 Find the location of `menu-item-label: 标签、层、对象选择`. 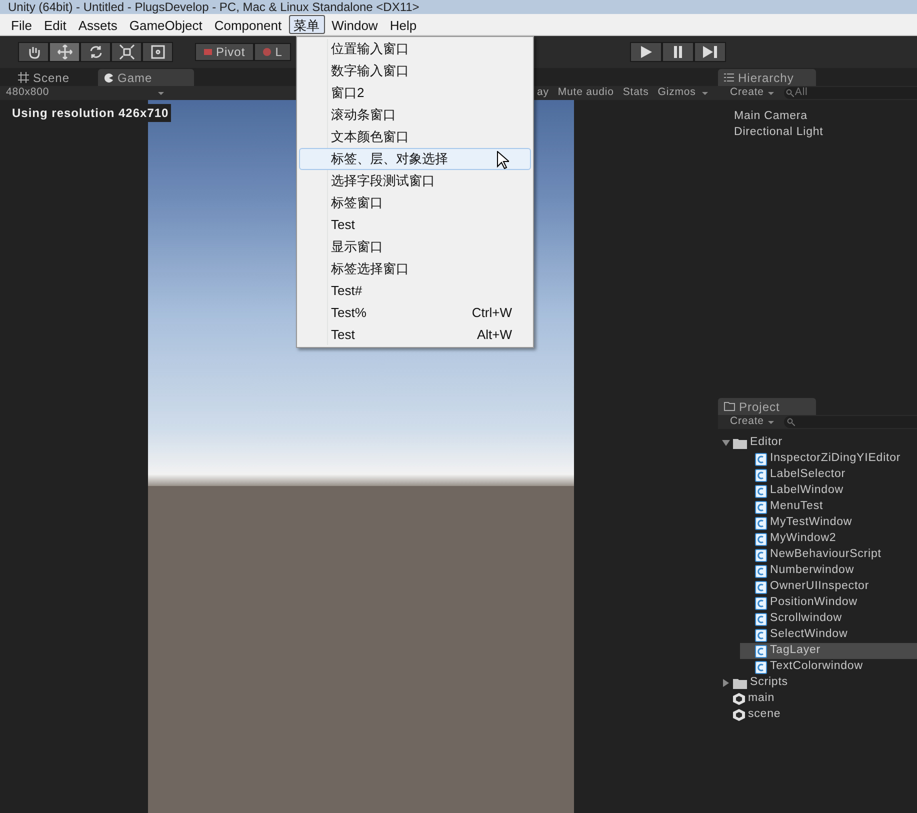

menu-item-label: 标签、层、对象选择 is located at coordinates (389, 159).